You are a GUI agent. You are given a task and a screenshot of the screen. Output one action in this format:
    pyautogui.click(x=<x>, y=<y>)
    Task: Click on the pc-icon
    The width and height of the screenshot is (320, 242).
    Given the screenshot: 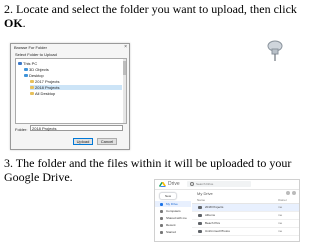 What is the action you would take?
    pyautogui.click(x=20, y=64)
    